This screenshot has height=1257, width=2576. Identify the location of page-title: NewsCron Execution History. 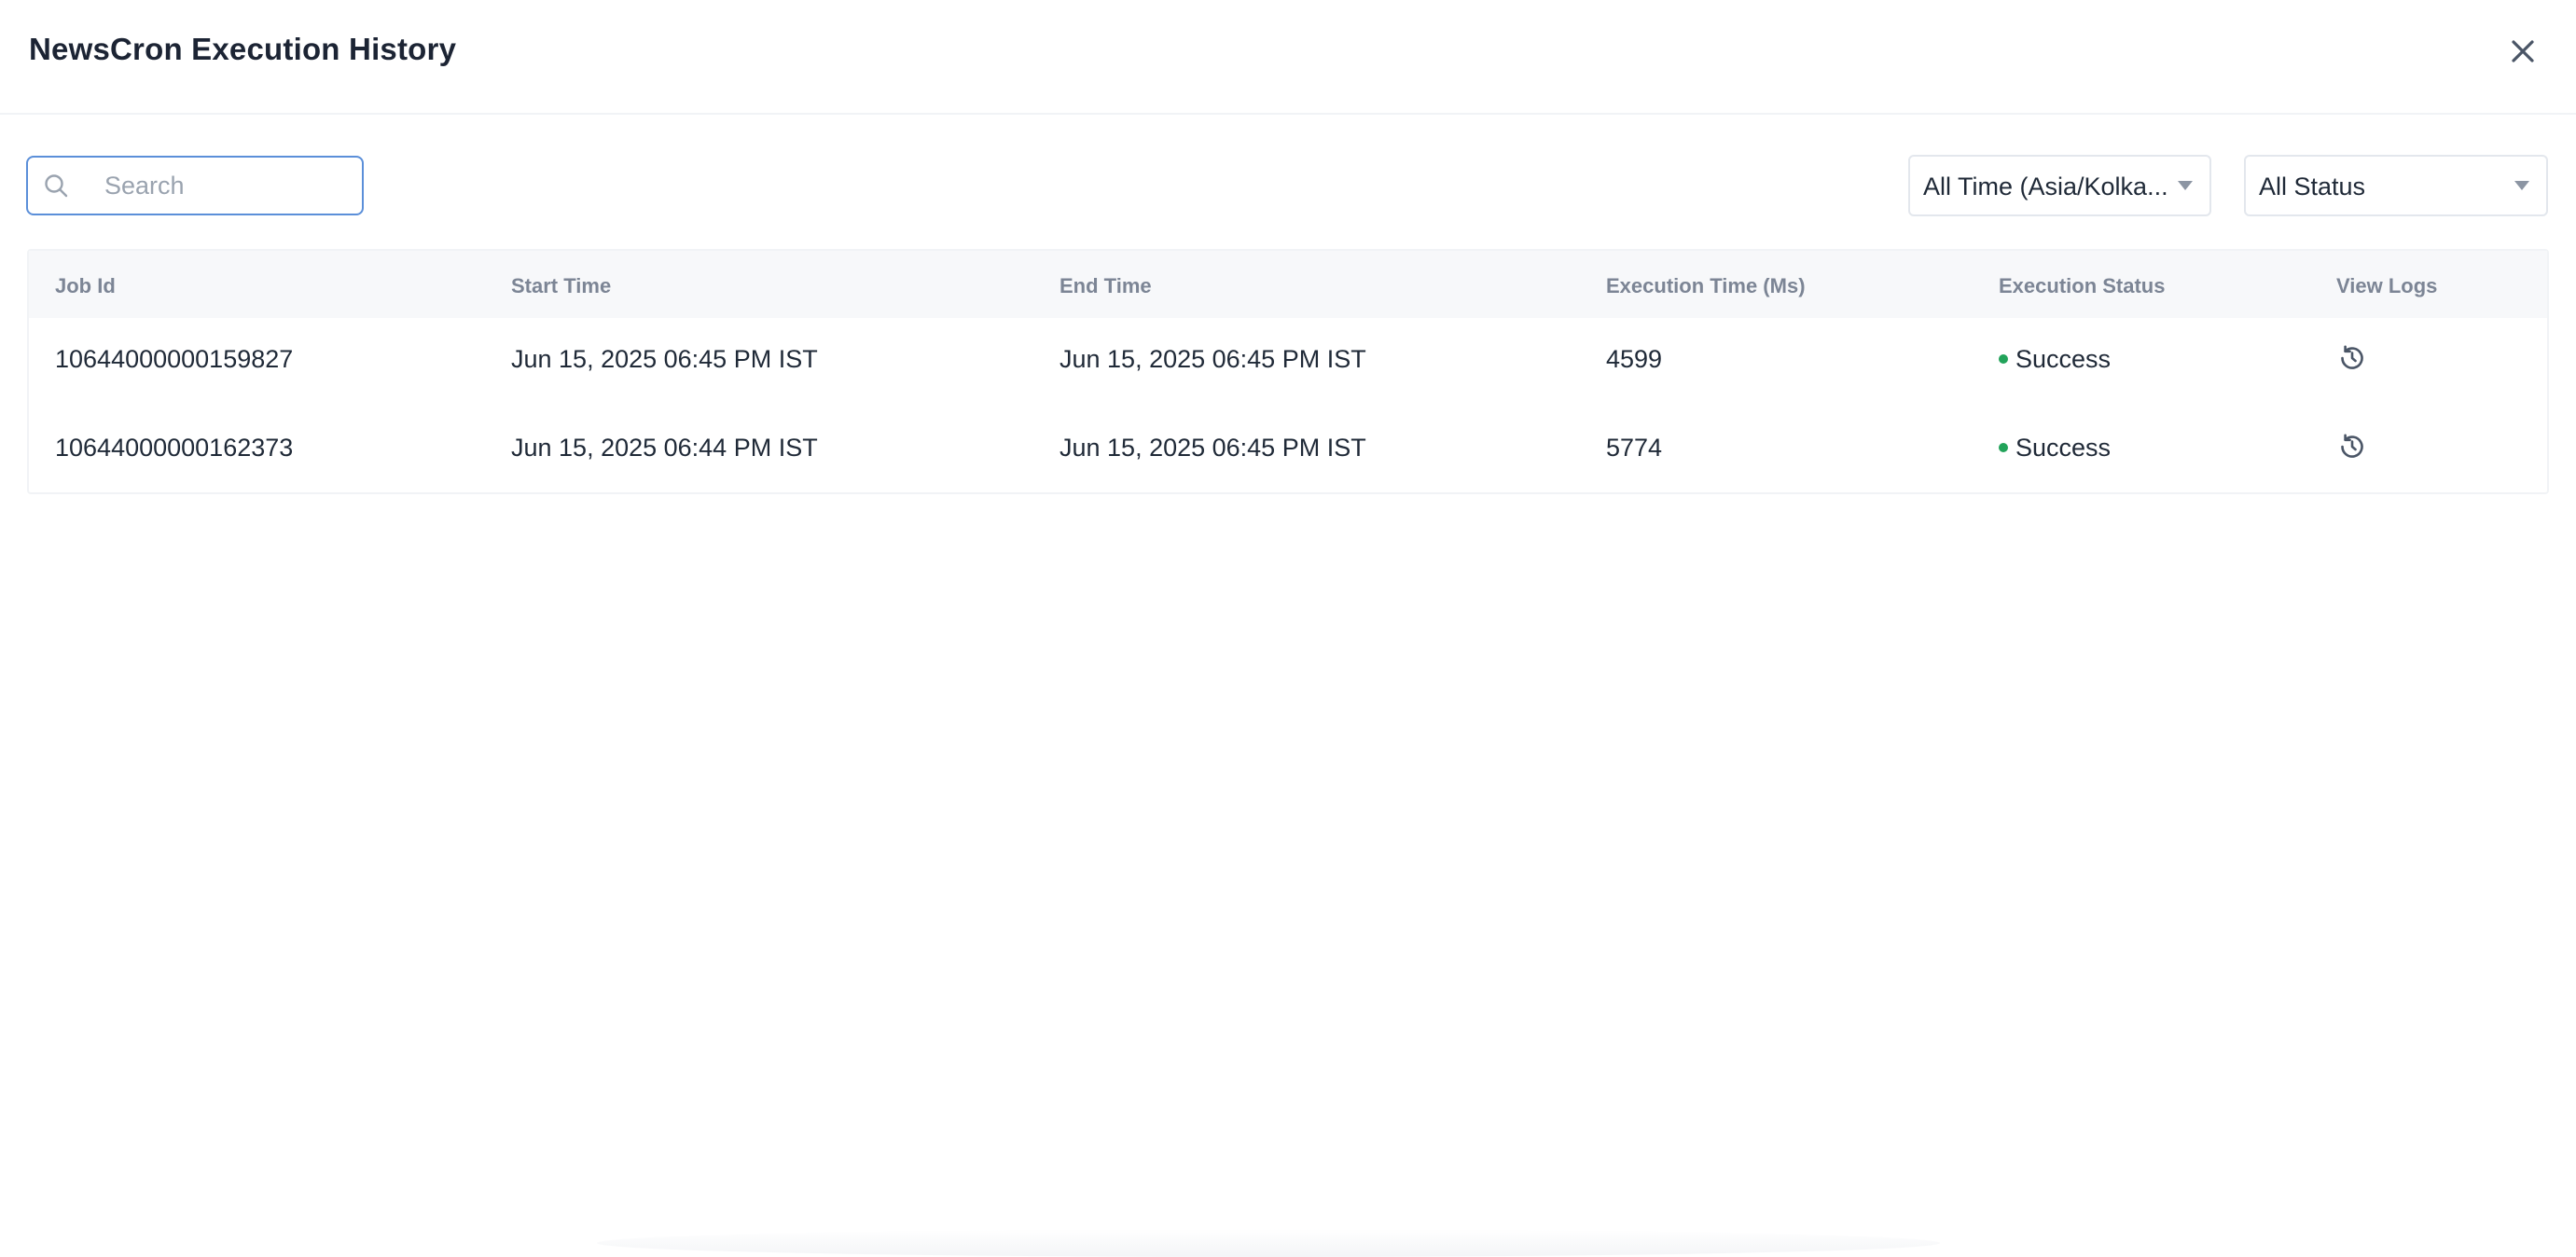
(243, 49).